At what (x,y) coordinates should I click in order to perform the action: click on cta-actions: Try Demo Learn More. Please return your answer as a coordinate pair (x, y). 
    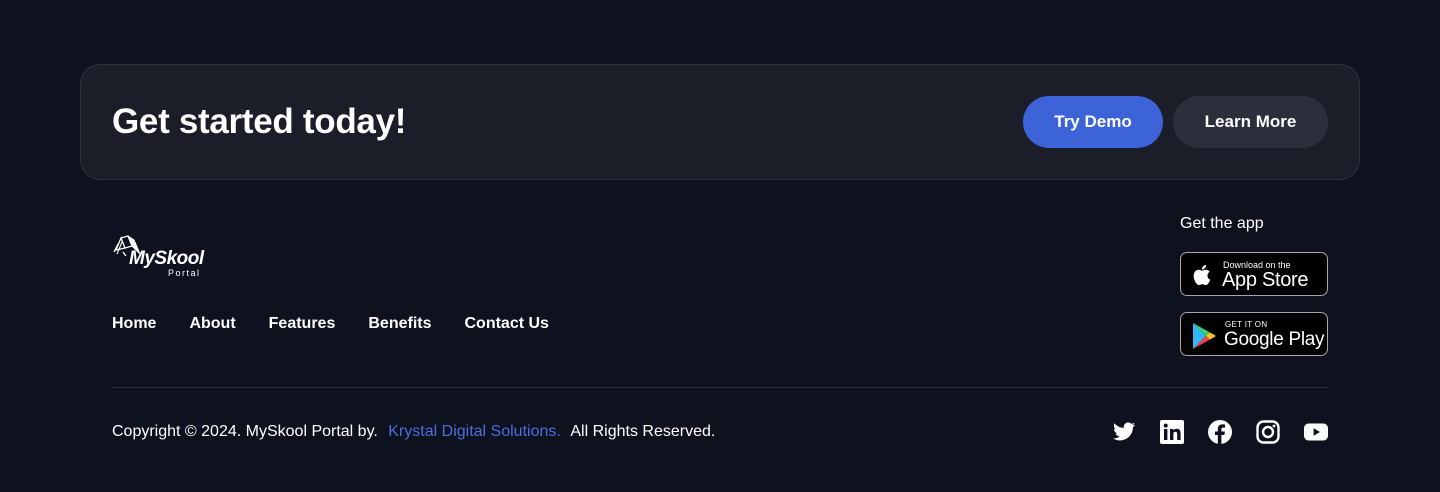
    Looking at the image, I should click on (1175, 122).